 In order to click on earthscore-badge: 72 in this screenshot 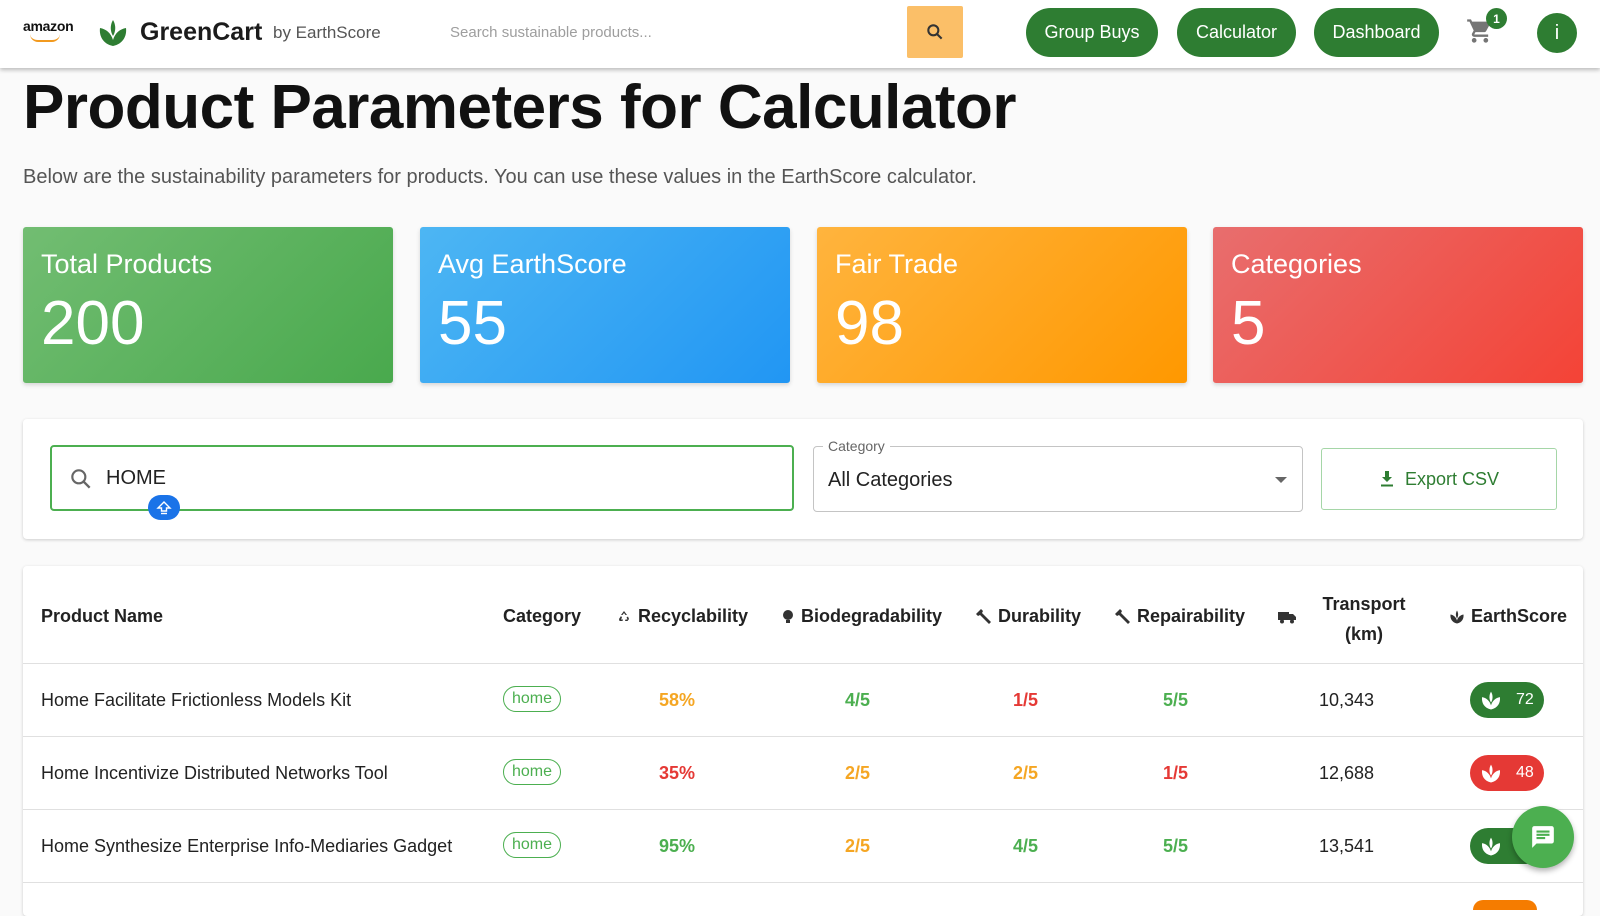, I will do `click(1507, 700)`.